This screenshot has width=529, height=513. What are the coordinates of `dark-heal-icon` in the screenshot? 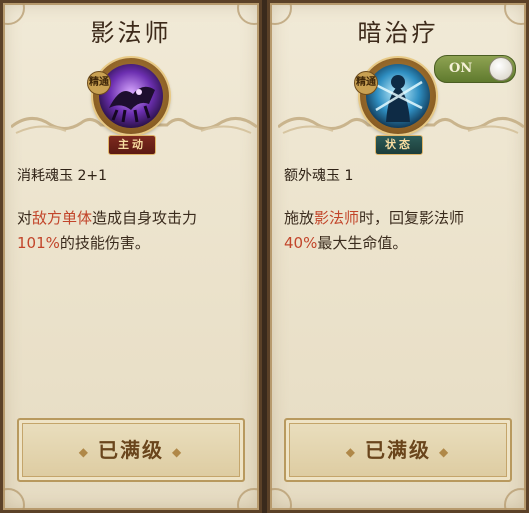 It's located at (398, 96).